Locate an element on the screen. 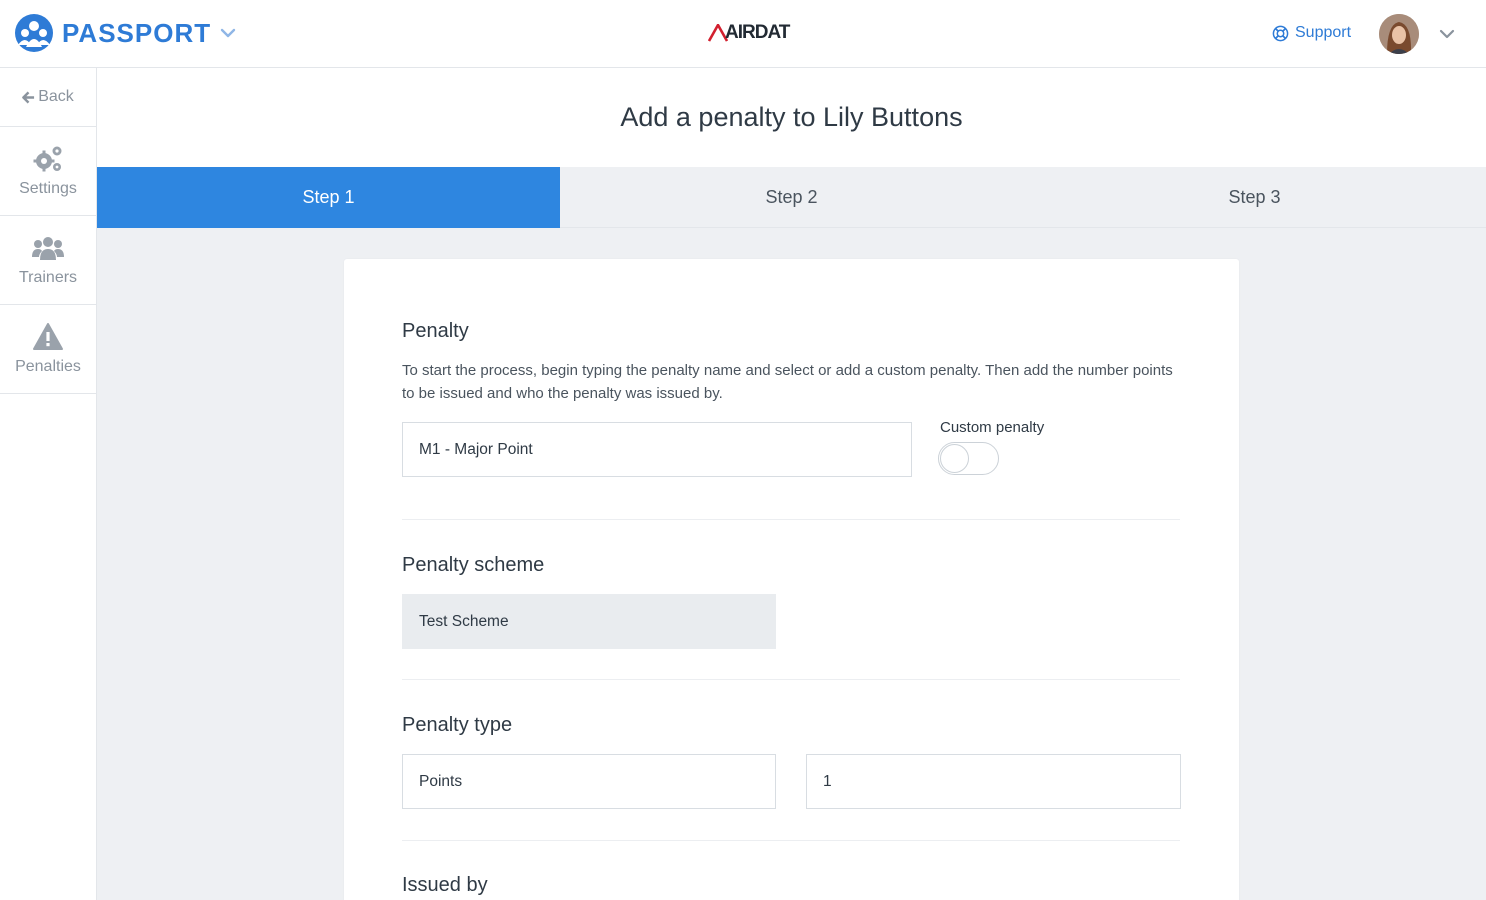 The image size is (1486, 900). penalty-scheme-value: Test Scheme is located at coordinates (464, 621).